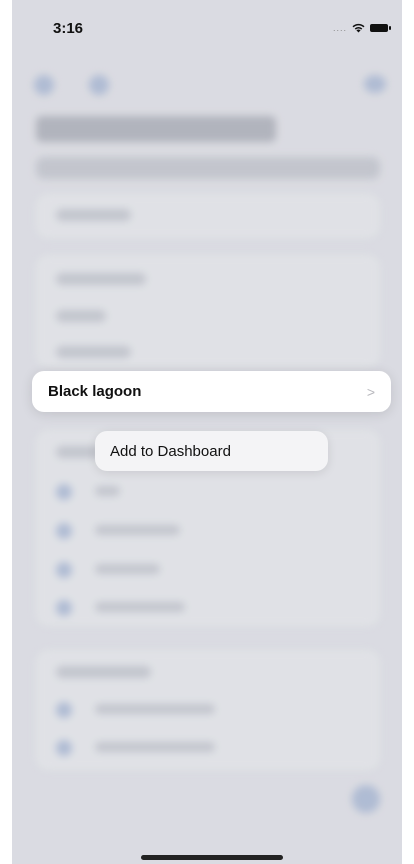  I want to click on battery-icon, so click(380, 27).